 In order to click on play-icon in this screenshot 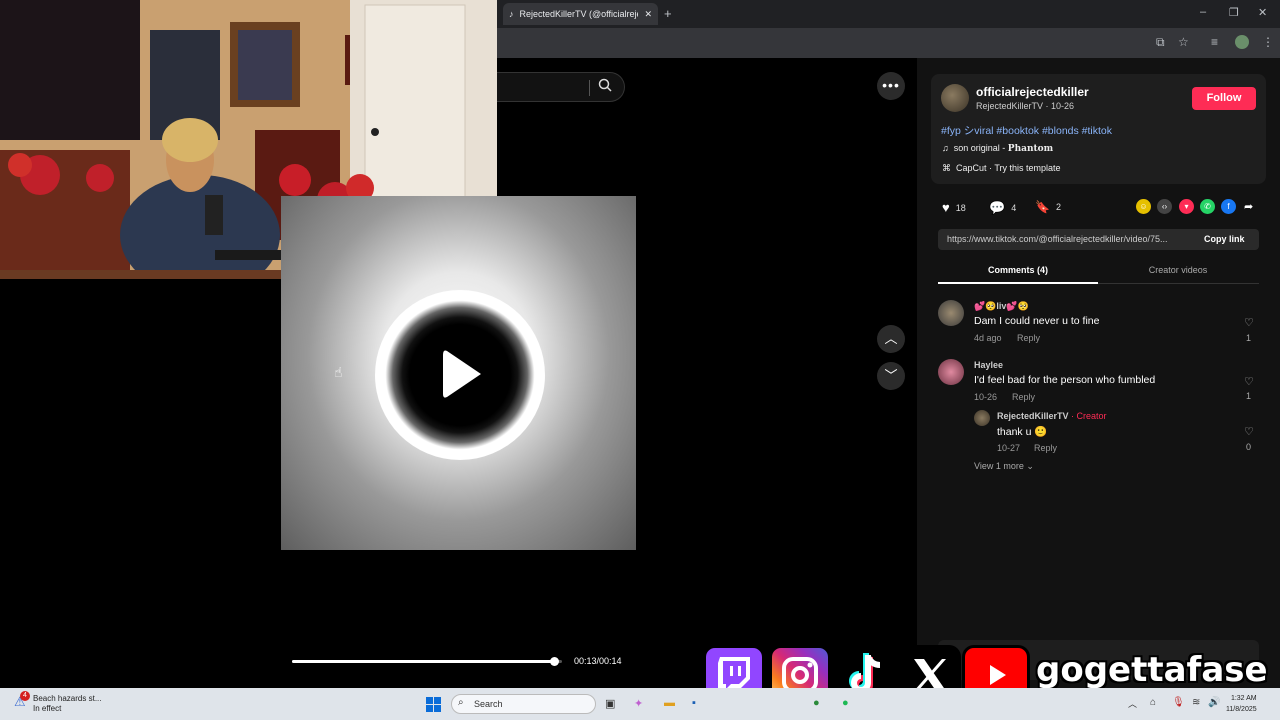, I will do `click(462, 374)`.